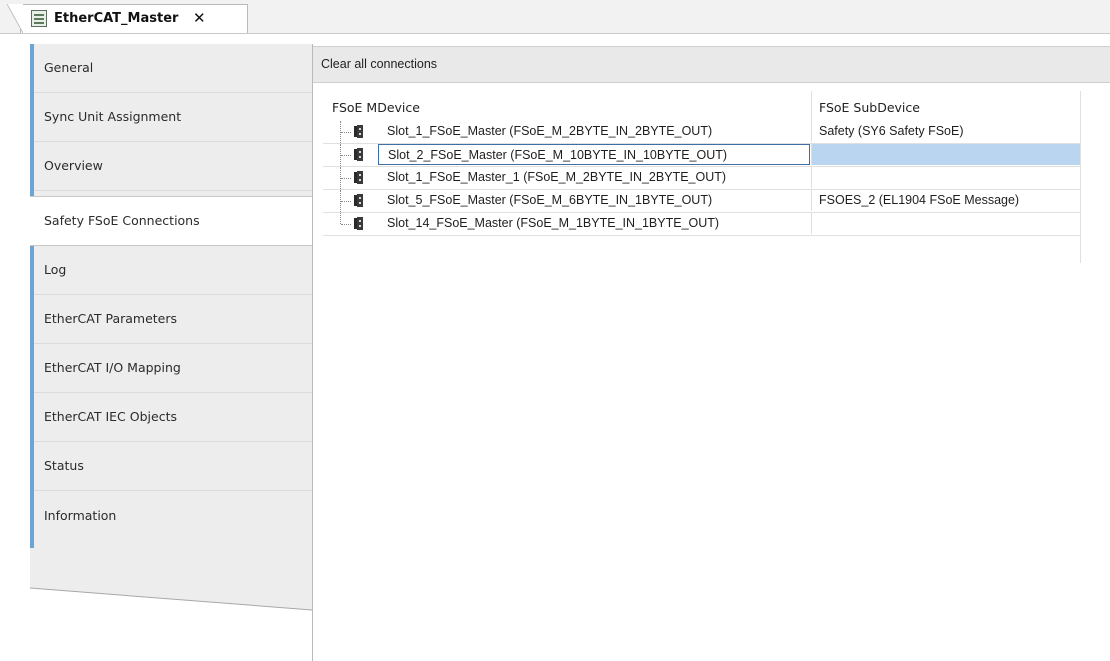  Describe the element at coordinates (555, 17) in the screenshot. I see `document-tab-strip: EtherCAT_Master ✕` at that location.